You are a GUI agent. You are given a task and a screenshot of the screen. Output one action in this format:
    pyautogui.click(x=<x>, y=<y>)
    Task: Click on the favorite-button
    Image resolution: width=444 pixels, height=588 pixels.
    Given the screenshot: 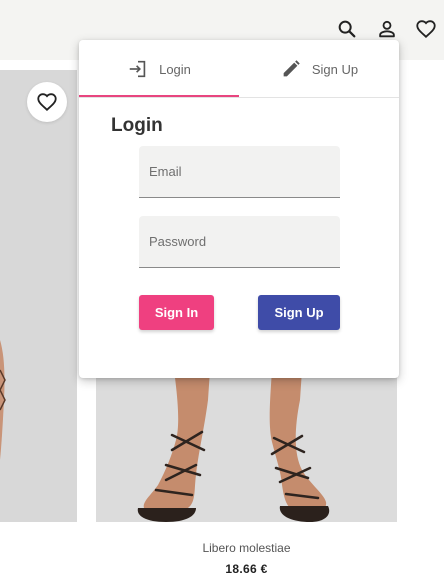 What is the action you would take?
    pyautogui.click(x=47, y=102)
    